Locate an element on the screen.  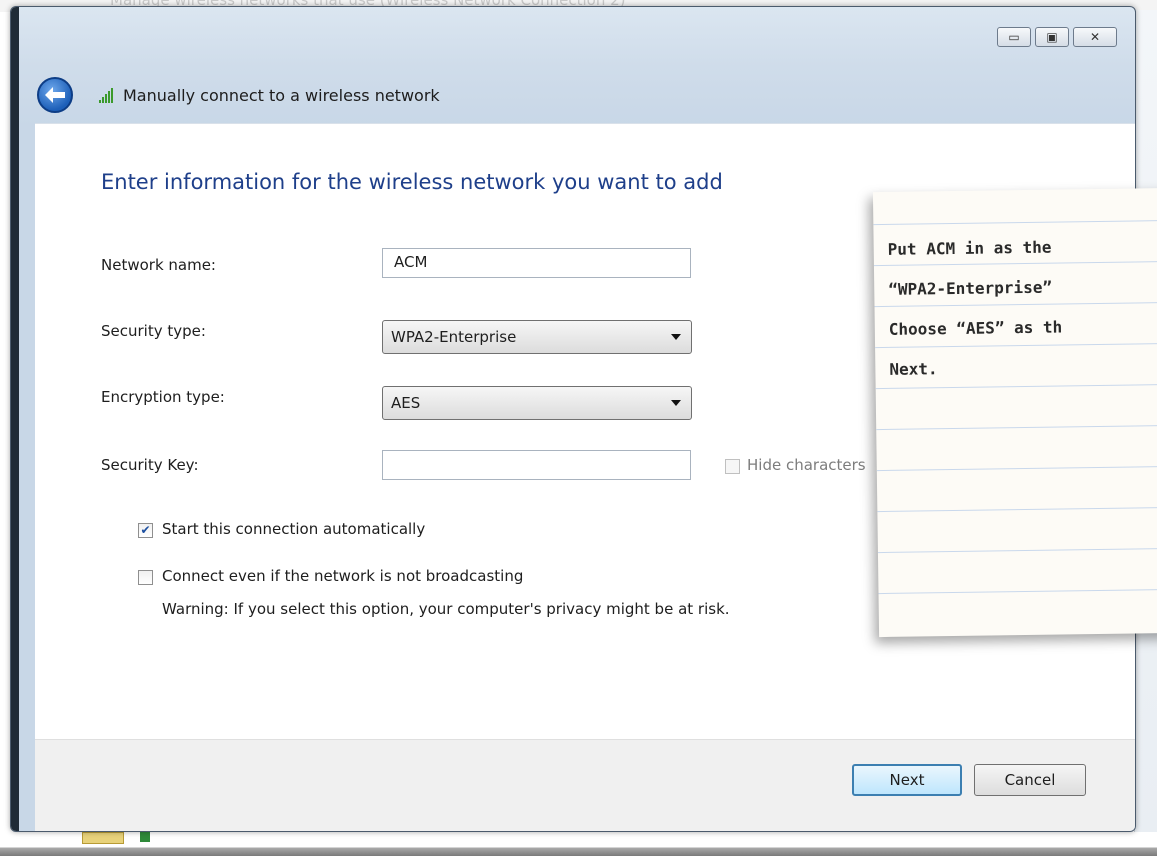
close-button: ✕ is located at coordinates (1095, 37).